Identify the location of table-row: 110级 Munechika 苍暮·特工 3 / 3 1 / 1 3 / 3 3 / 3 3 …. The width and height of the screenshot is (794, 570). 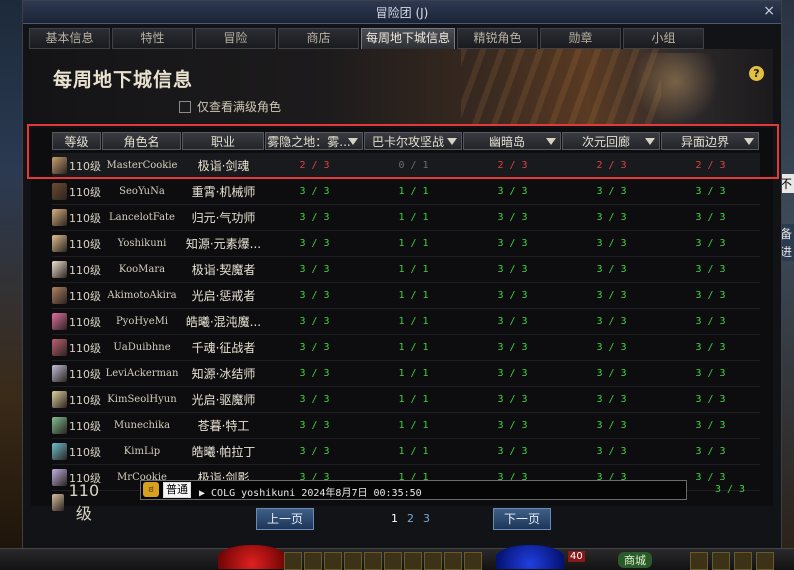
(406, 426).